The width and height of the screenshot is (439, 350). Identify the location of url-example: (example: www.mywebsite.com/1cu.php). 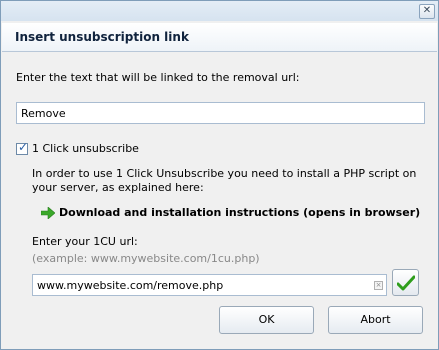
(146, 258).